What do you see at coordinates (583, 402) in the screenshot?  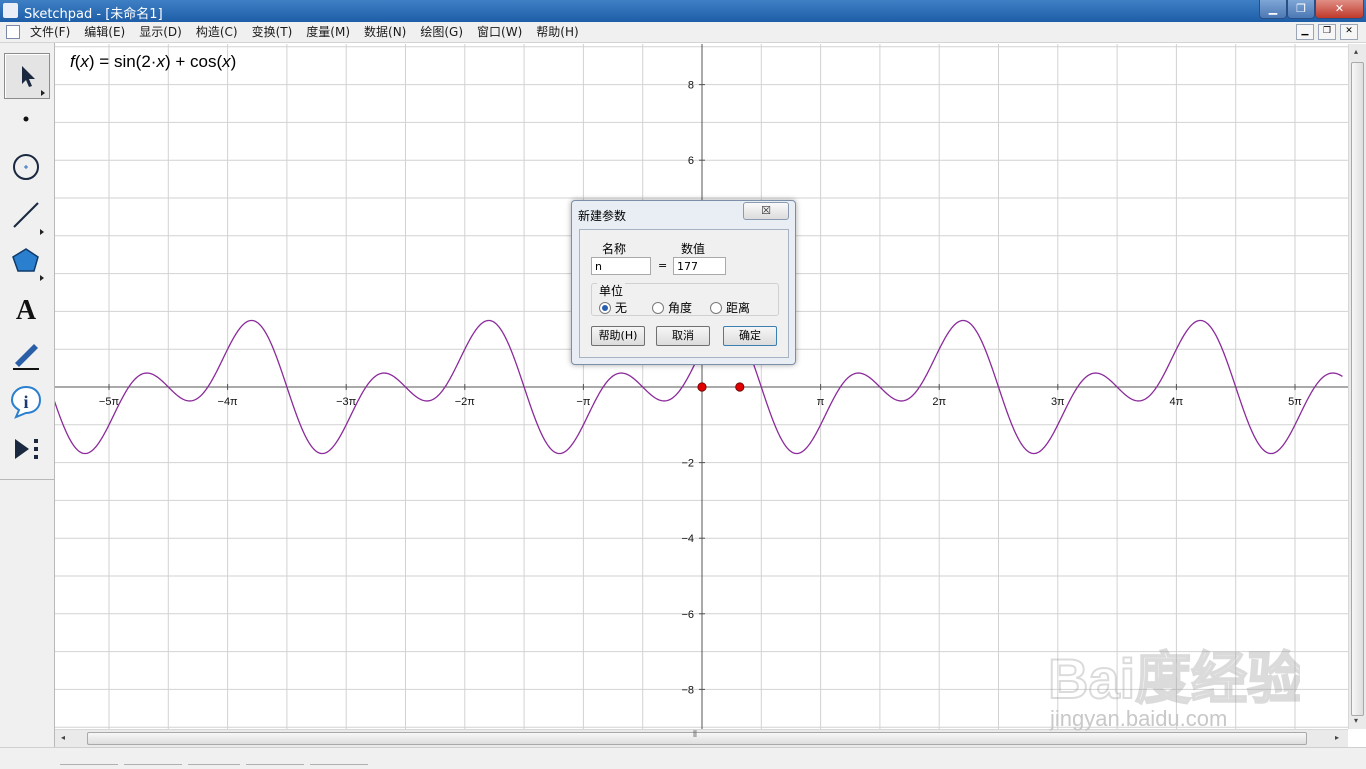 I see `x-tick-label: −π` at bounding box center [583, 402].